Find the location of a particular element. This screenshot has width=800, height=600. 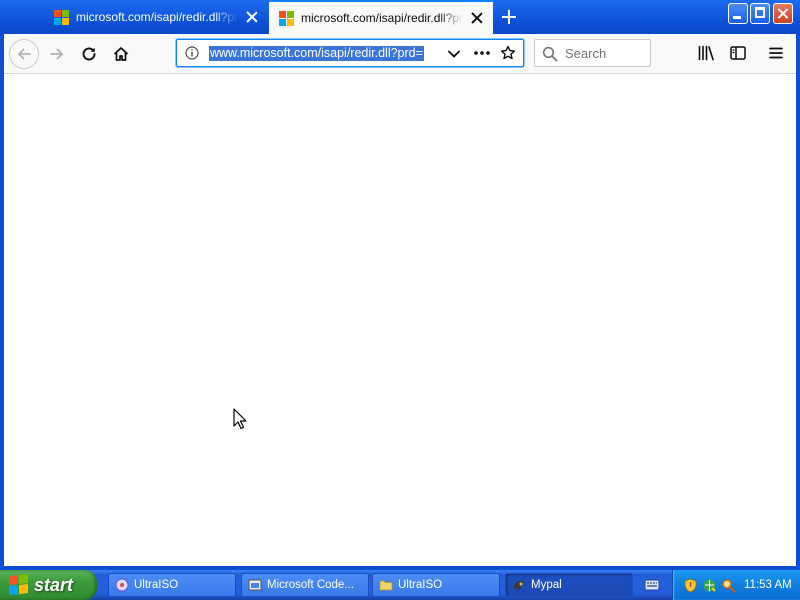

system-tray: 11:53 AM is located at coordinates (736, 585).